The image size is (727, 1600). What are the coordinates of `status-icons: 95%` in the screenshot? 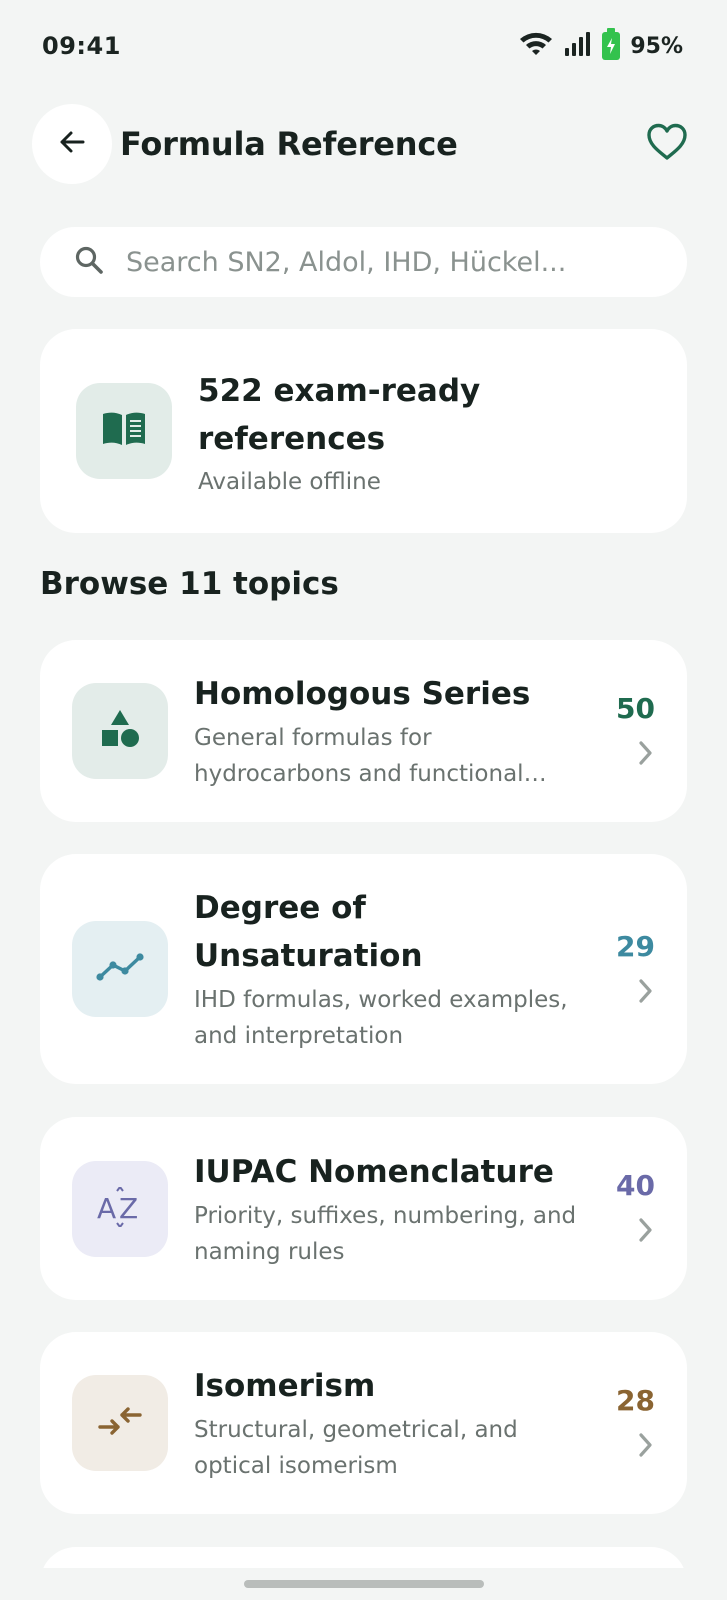 It's located at (600, 45).